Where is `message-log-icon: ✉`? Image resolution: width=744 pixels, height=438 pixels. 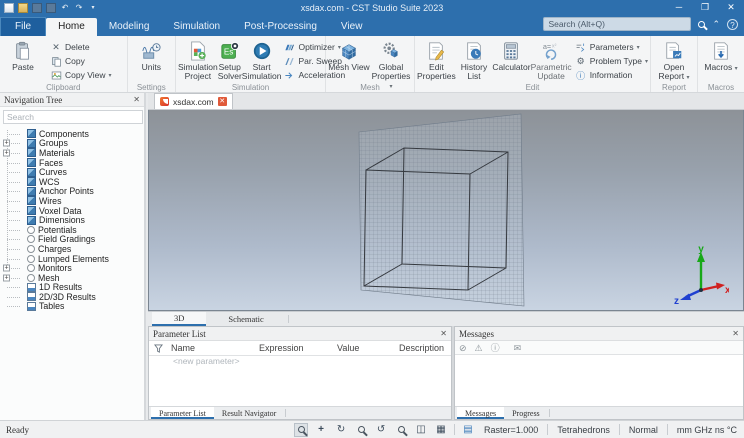 message-log-icon: ✉ is located at coordinates (518, 348).